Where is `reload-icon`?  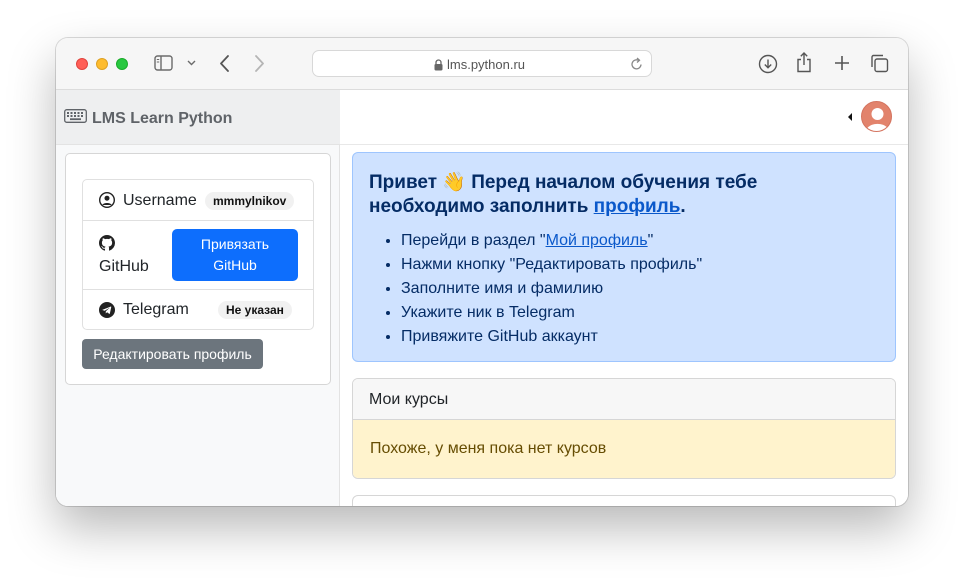 reload-icon is located at coordinates (636, 66).